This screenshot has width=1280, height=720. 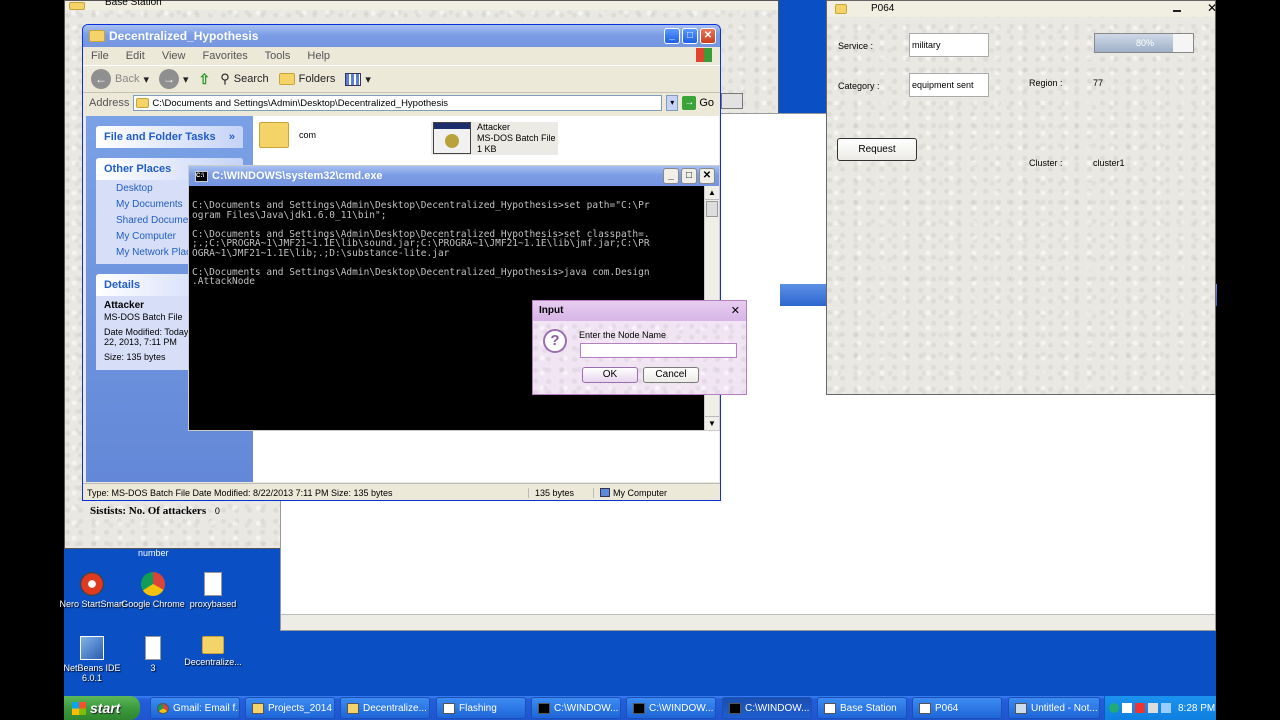 What do you see at coordinates (708, 36) in the screenshot?
I see `explorer-close-button: ✕` at bounding box center [708, 36].